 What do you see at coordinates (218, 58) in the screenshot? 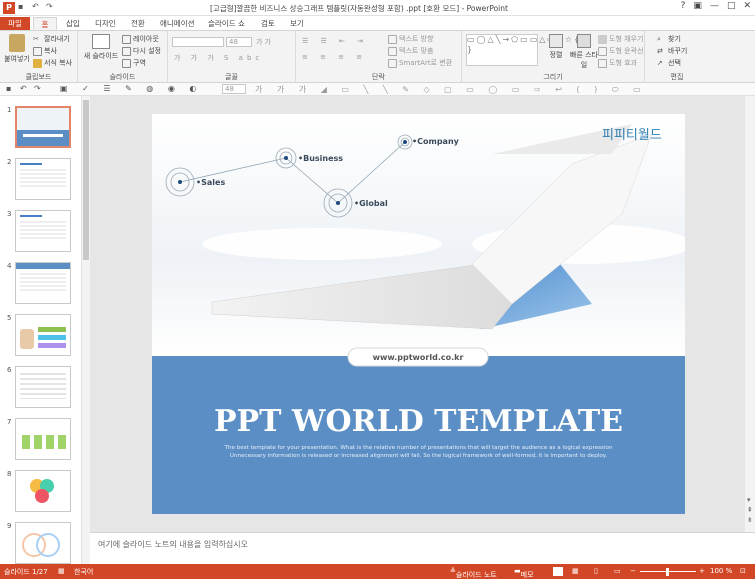
I see `font-format-icons: 가 가 가 S abc` at bounding box center [218, 58].